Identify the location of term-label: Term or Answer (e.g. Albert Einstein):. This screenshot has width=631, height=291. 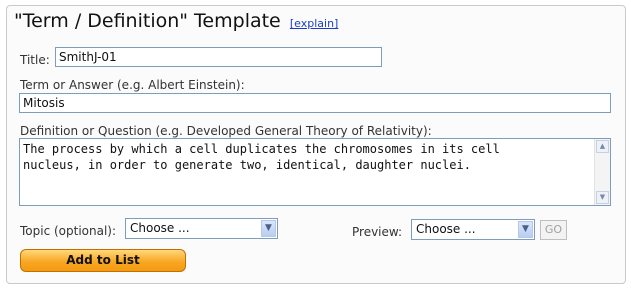
(132, 85).